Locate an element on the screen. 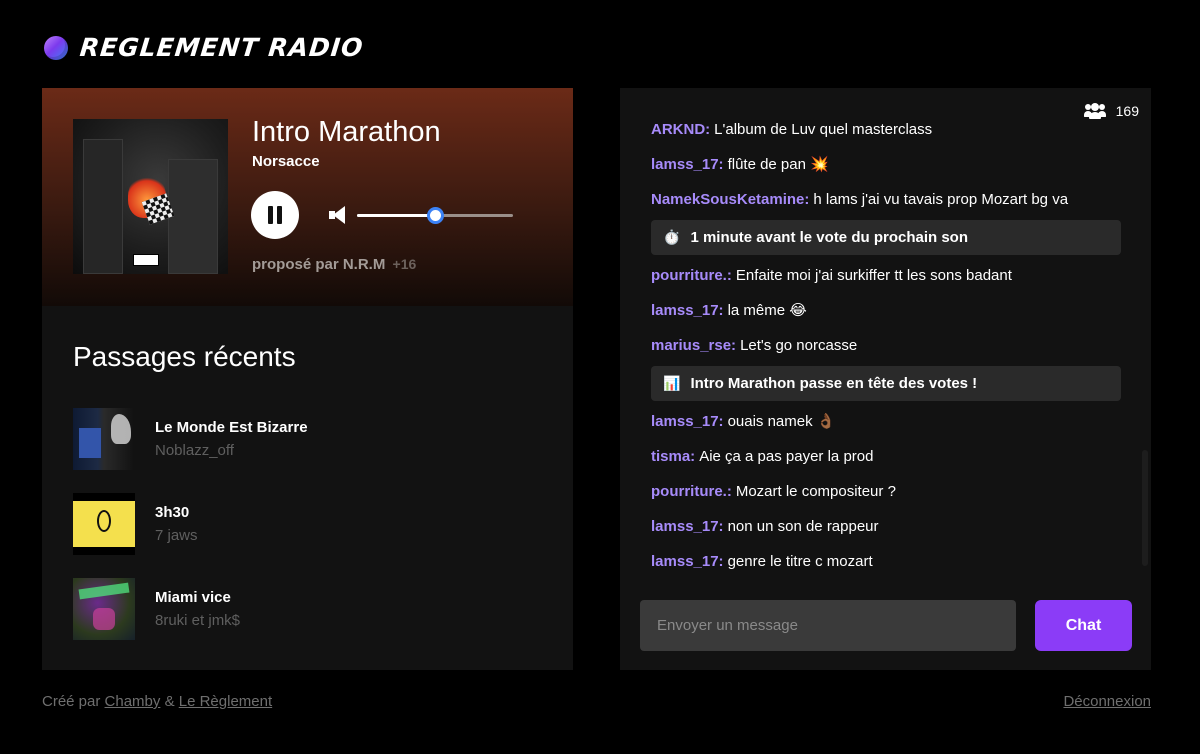  recent-item: Miami vice 8ruki et jmk$ is located at coordinates (308, 608).